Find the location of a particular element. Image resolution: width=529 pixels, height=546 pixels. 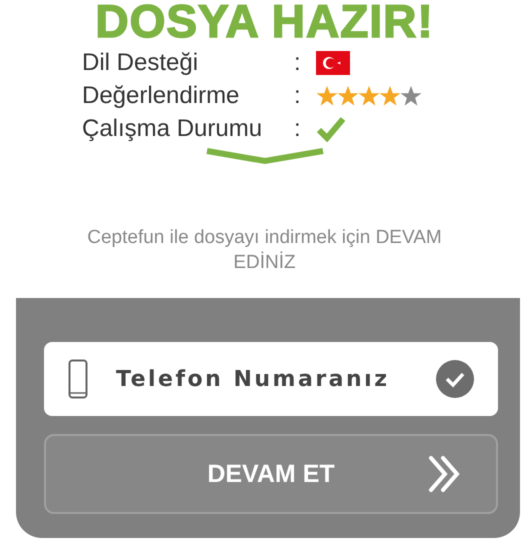

phone-number-input: Telefon Numaranız is located at coordinates (272, 379).